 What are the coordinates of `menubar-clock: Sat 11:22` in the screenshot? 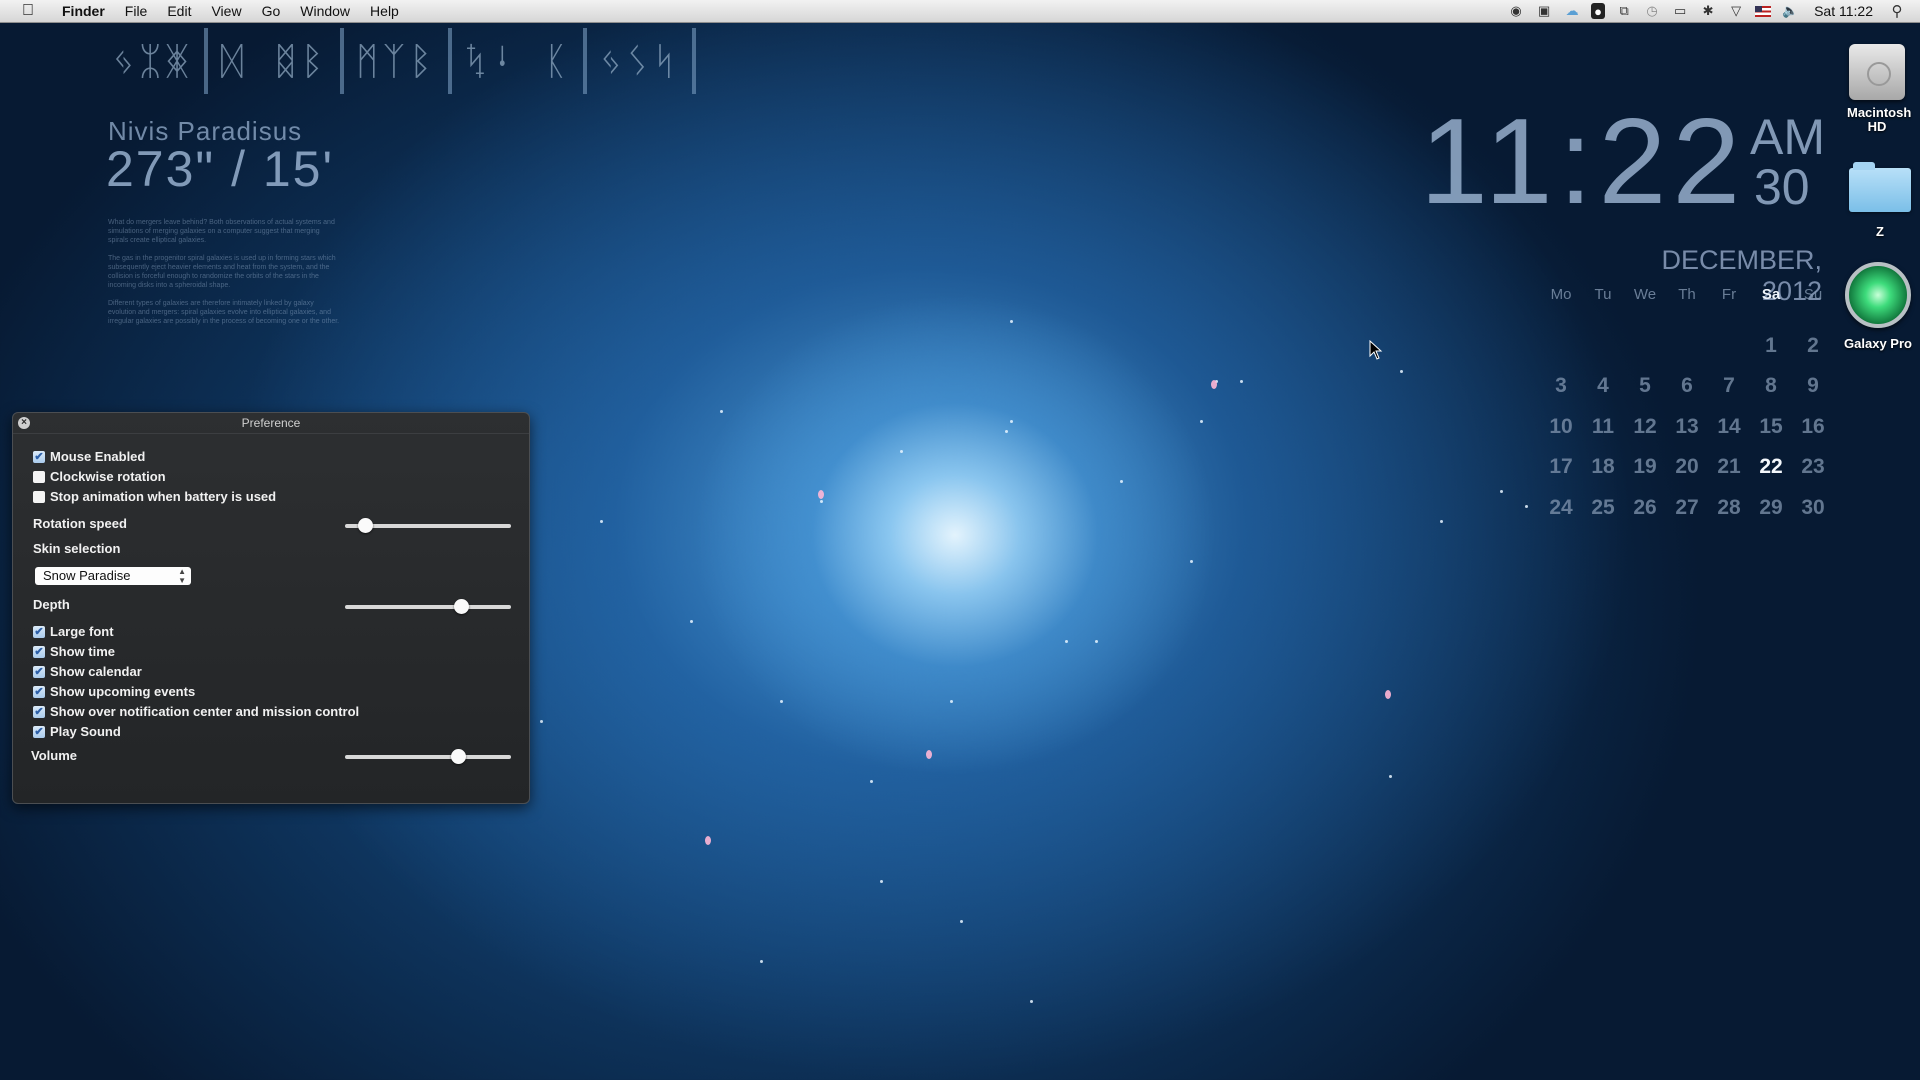 It's located at (1843, 11).